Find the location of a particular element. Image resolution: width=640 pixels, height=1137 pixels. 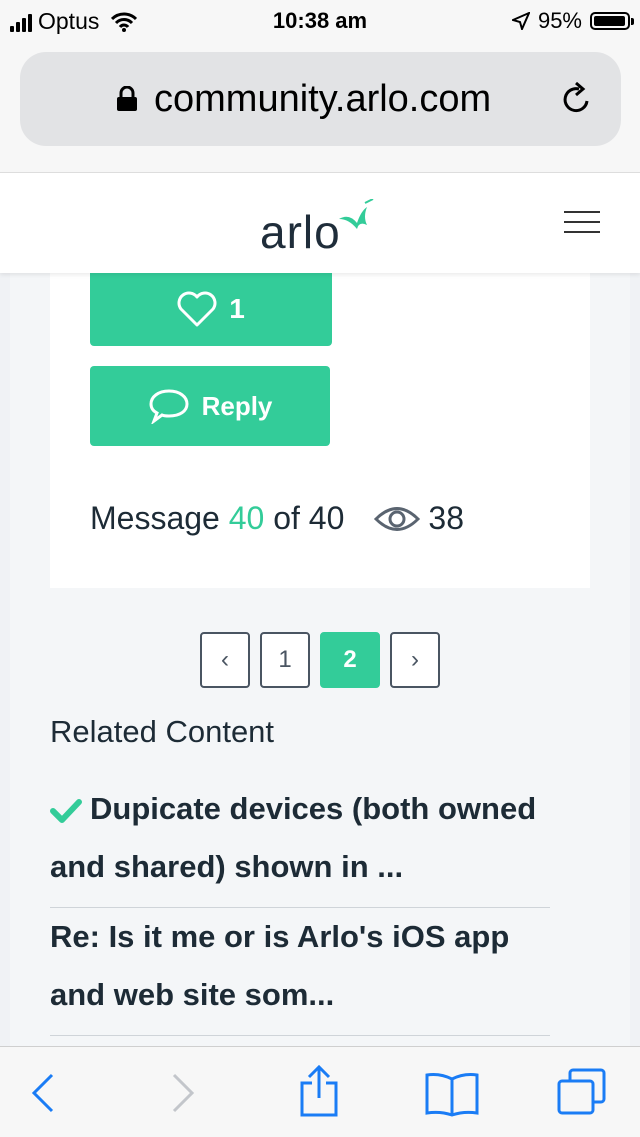

back-icon is located at coordinates (43, 1093).